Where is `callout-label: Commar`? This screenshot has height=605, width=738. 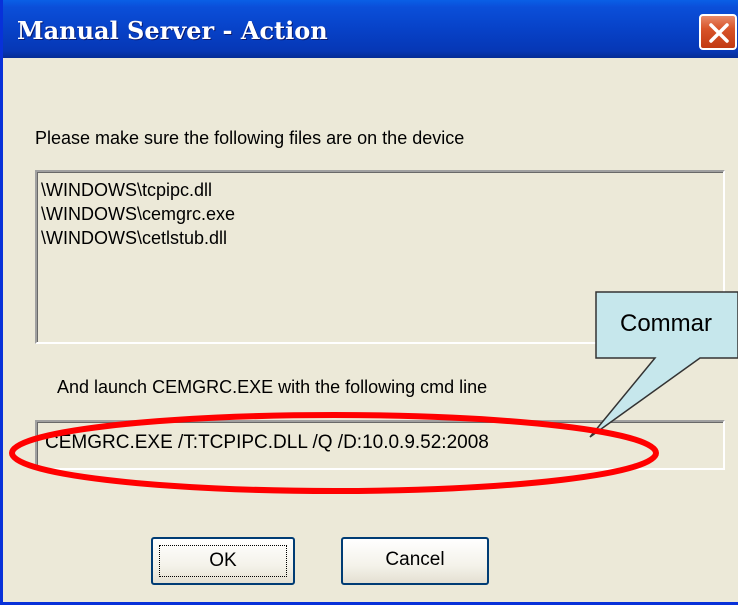
callout-label: Commar is located at coordinates (666, 323).